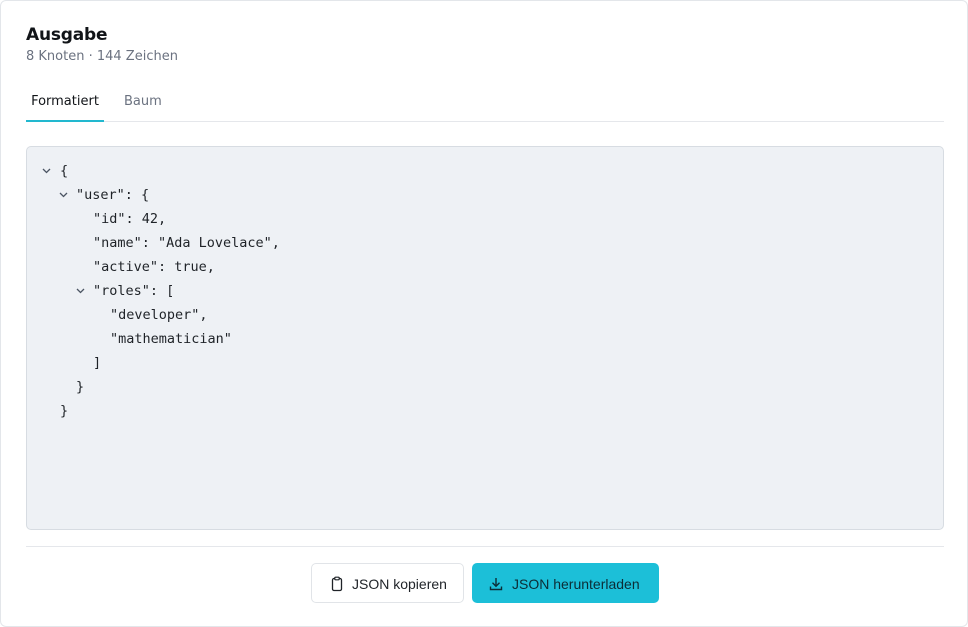 Image resolution: width=968 pixels, height=627 pixels. I want to click on json-line: "developer",, so click(159, 315).